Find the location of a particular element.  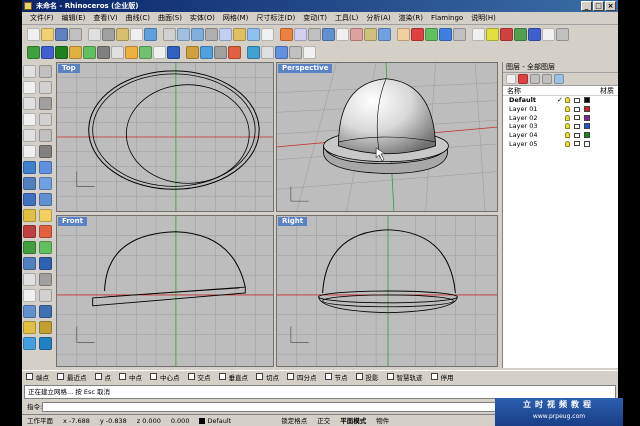

status-ortho-toggle: 正交 is located at coordinates (323, 420).